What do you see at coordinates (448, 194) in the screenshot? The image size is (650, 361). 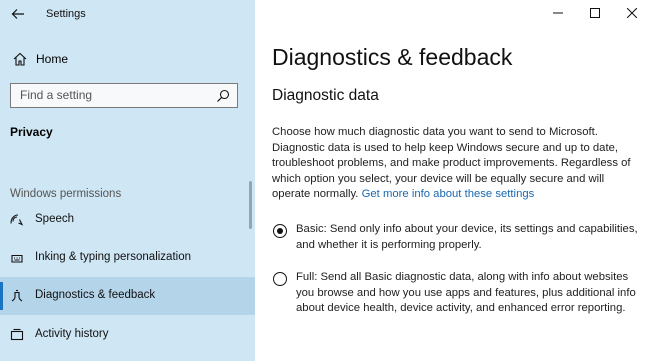 I see `more-info-link: Get more info about these settings` at bounding box center [448, 194].